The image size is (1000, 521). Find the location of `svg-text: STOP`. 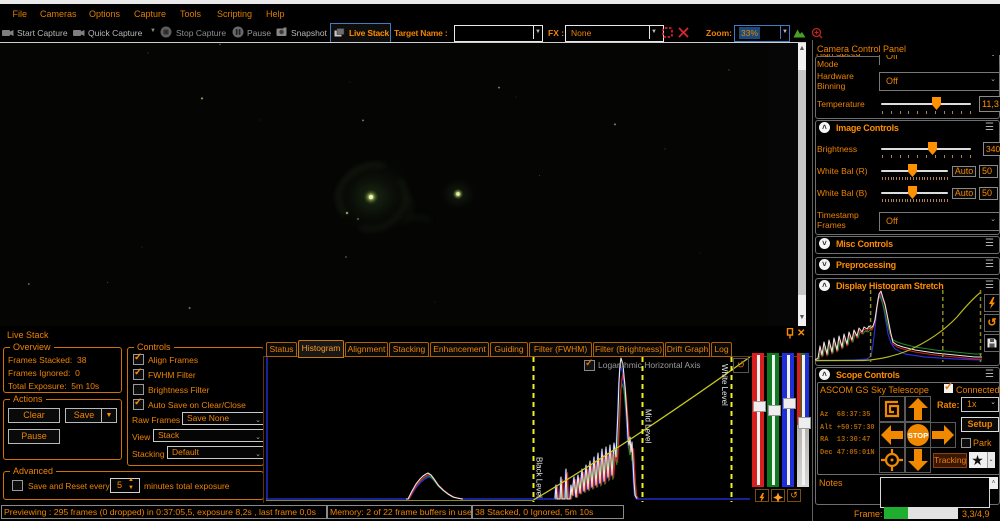

svg-text: STOP is located at coordinates (917, 435).